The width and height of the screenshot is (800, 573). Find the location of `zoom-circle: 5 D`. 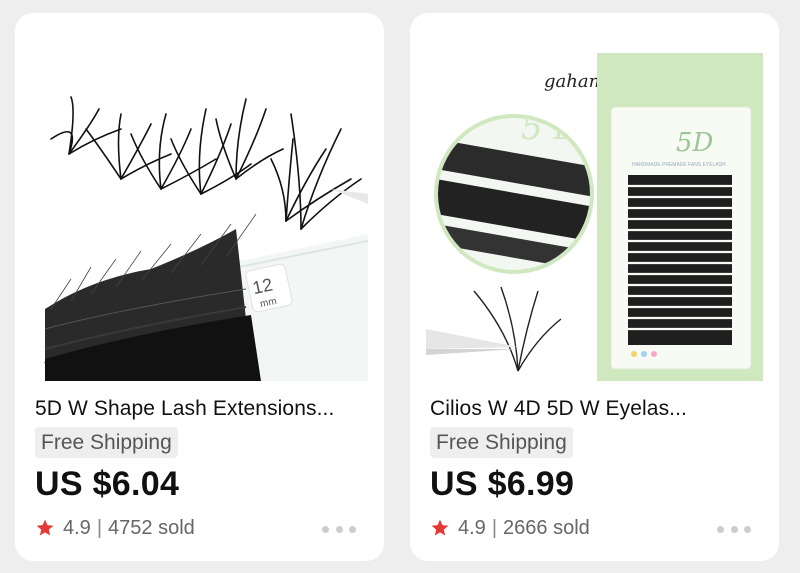

zoom-circle: 5 D is located at coordinates (514, 194).